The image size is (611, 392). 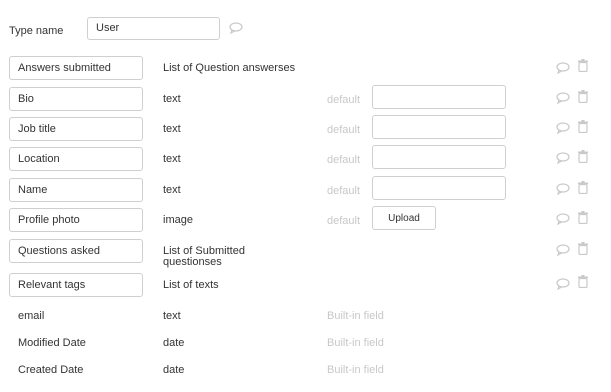 What do you see at coordinates (404, 218) in the screenshot?
I see `upload-button: Upload` at bounding box center [404, 218].